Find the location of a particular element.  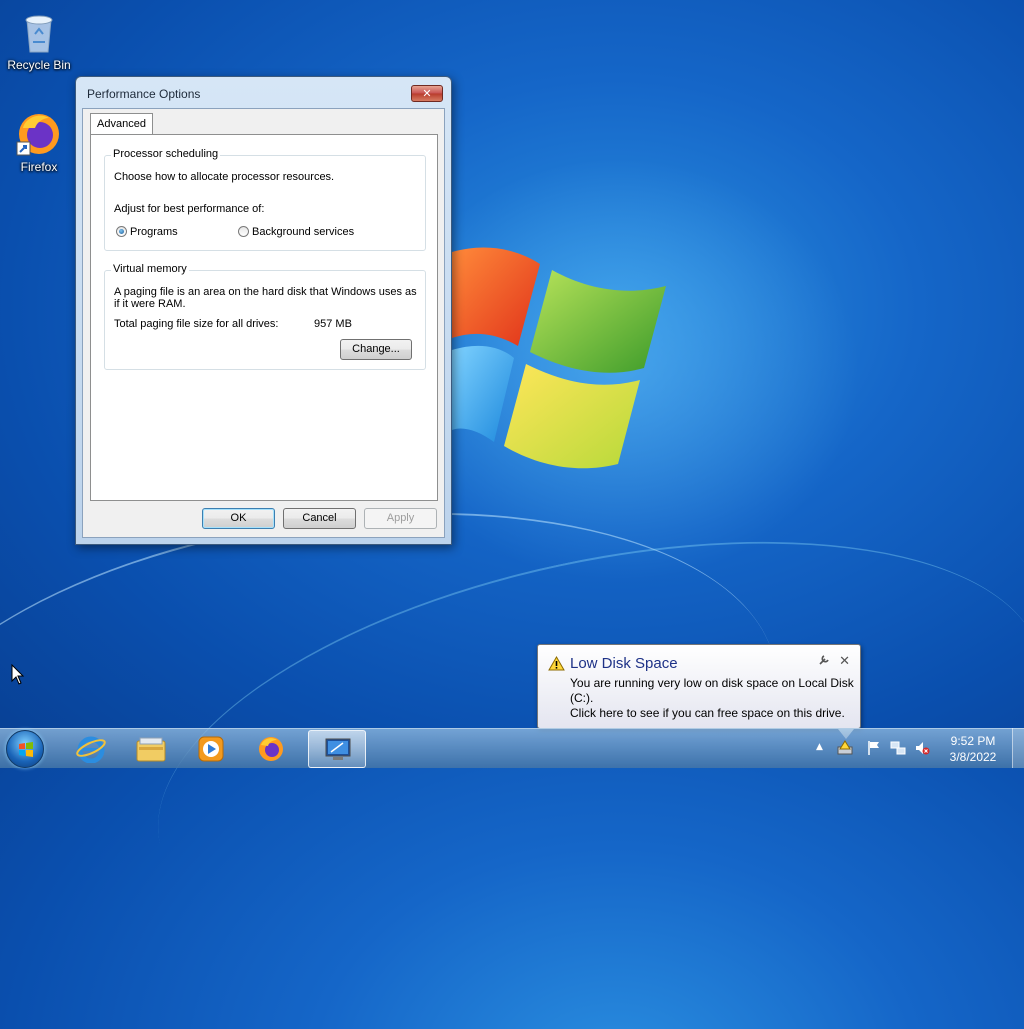

mouse-cursor-icon is located at coordinates (18, 674).